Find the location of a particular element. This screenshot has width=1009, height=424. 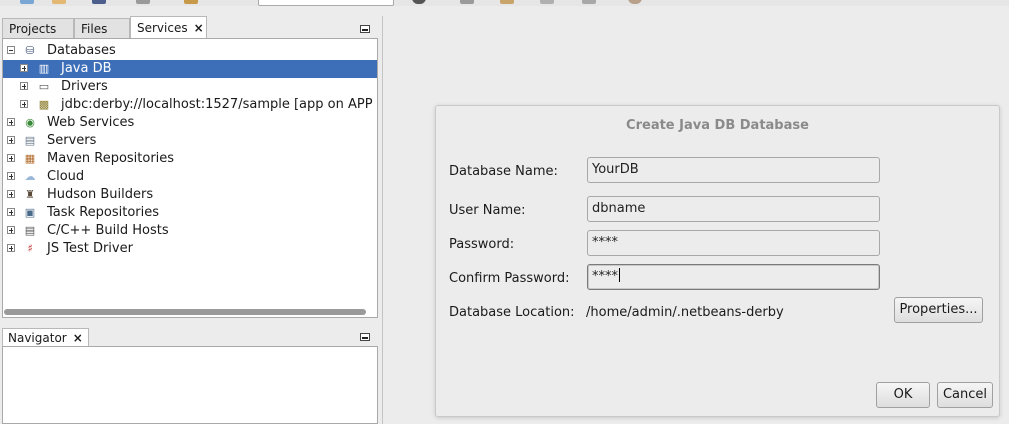

tree-item-js-test-driver: ♯ JS Test Driver is located at coordinates (190, 249).